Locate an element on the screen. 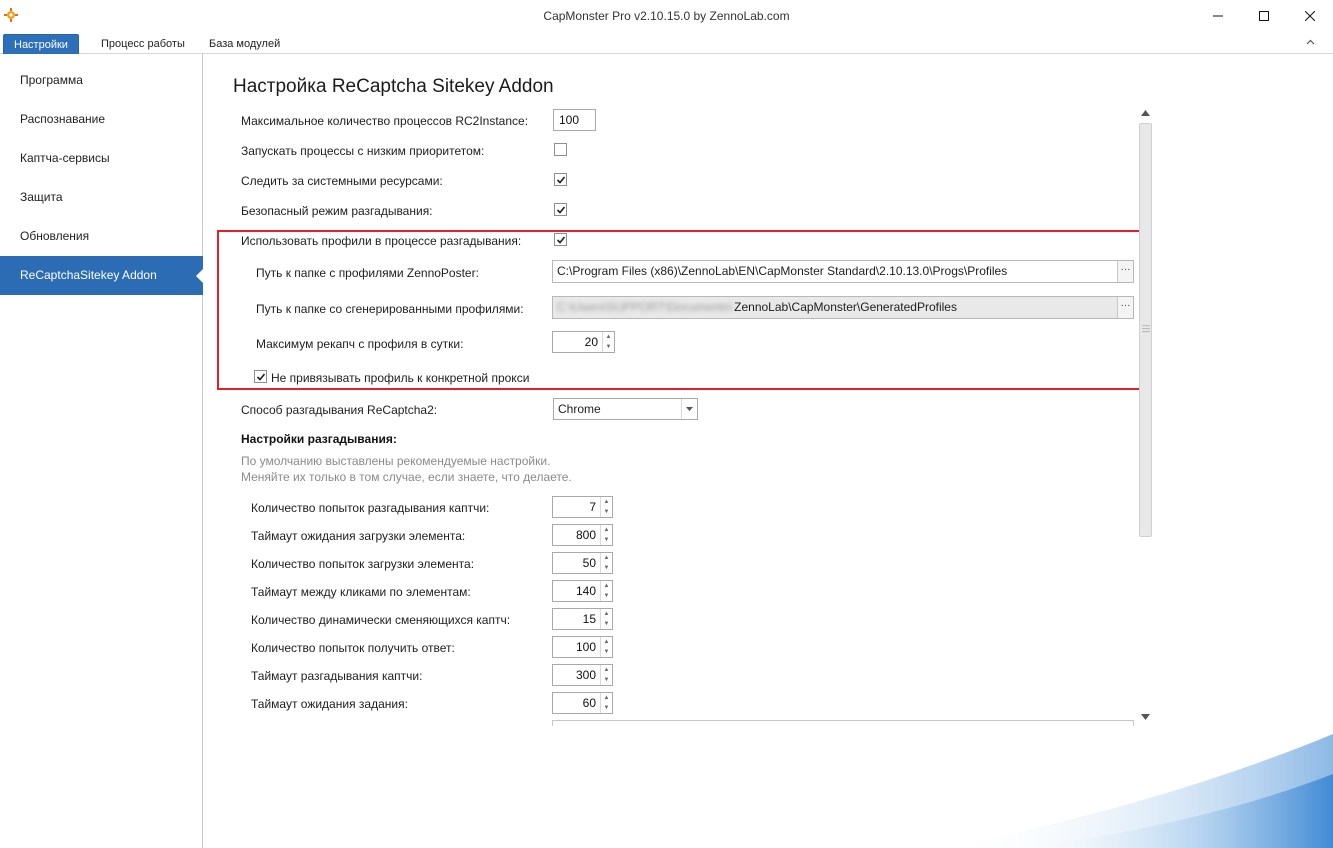  stepper-value: 7 is located at coordinates (592, 507).